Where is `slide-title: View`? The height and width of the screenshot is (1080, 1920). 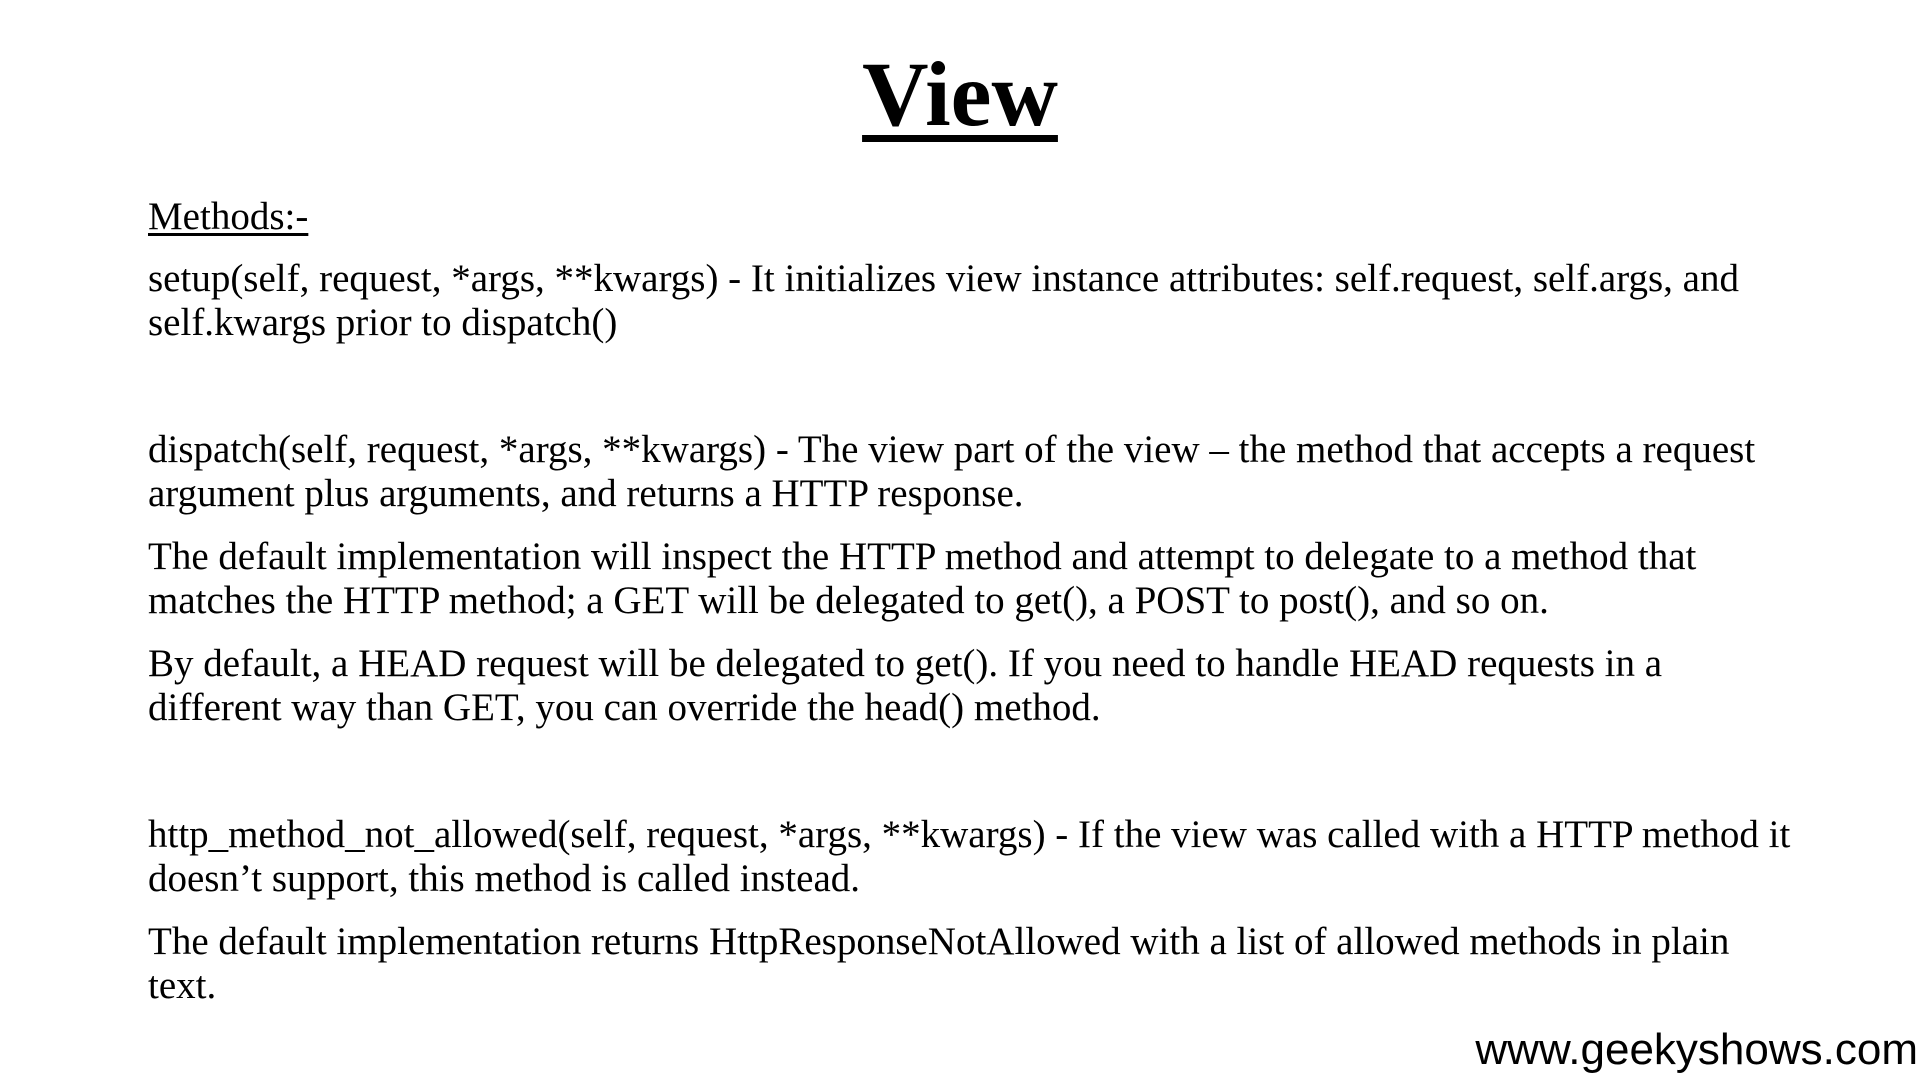
slide-title: View is located at coordinates (960, 94).